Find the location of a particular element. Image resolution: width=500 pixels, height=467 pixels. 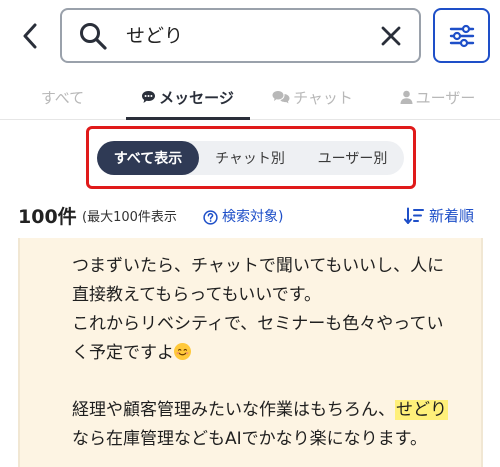

message-line-5-row: 経理や顧客管理みたいな作業はもちろん、せどり is located at coordinates (260, 410).